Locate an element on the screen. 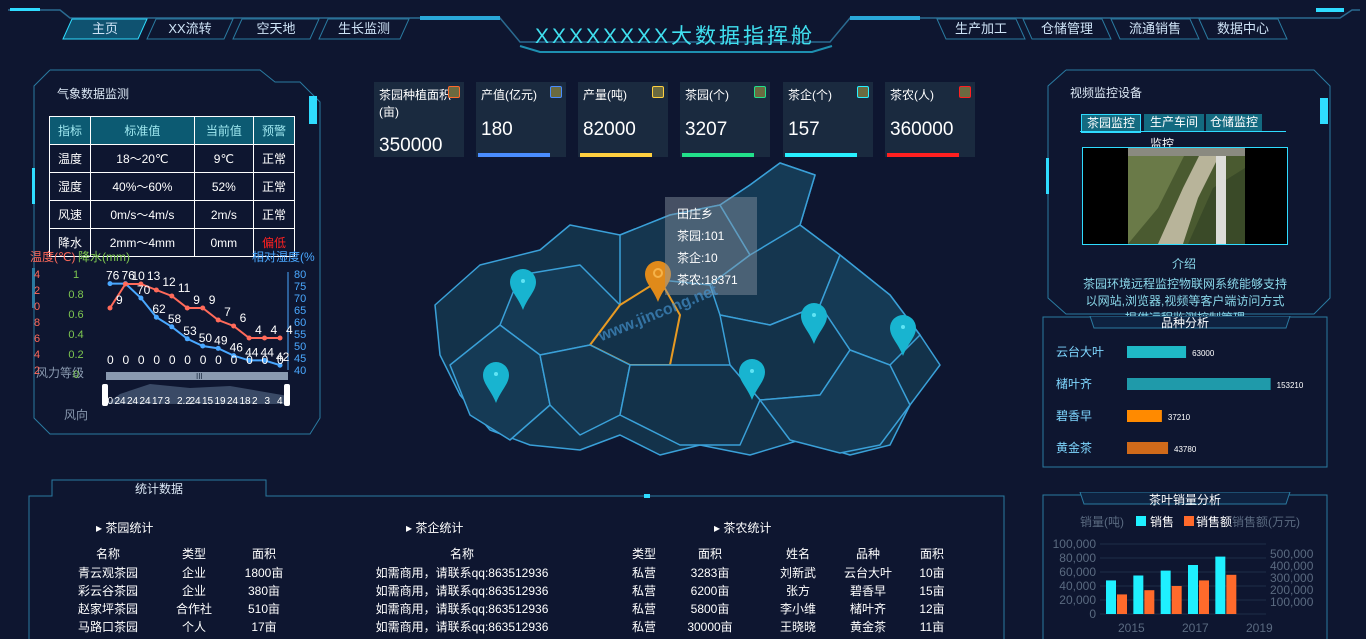  enterprise-stats-heading: ▸ 茶企统计 is located at coordinates (434, 527).